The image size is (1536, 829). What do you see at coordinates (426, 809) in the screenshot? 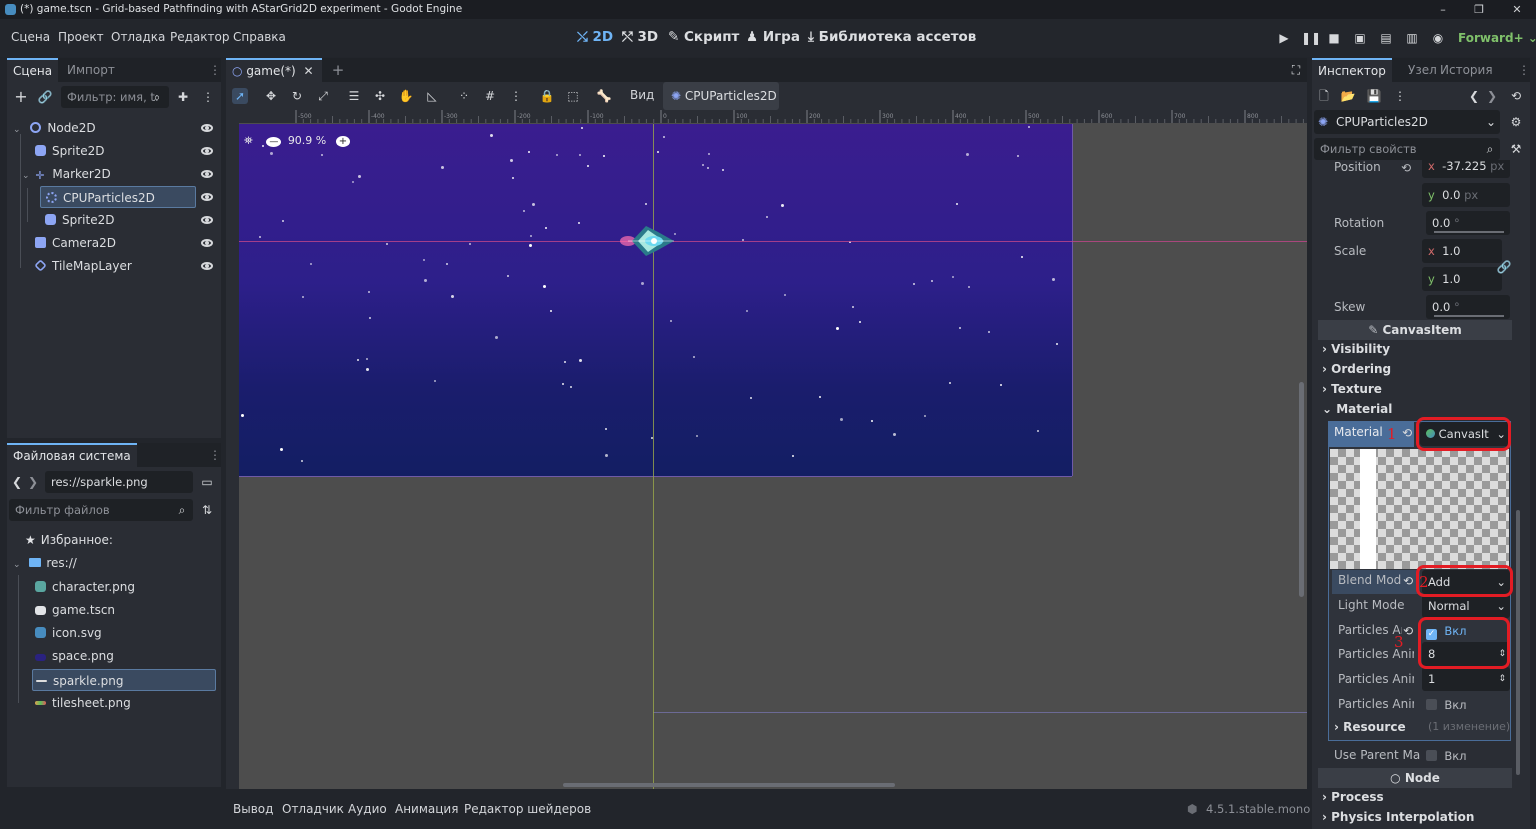
I see `tab-animation: Анимация` at bounding box center [426, 809].